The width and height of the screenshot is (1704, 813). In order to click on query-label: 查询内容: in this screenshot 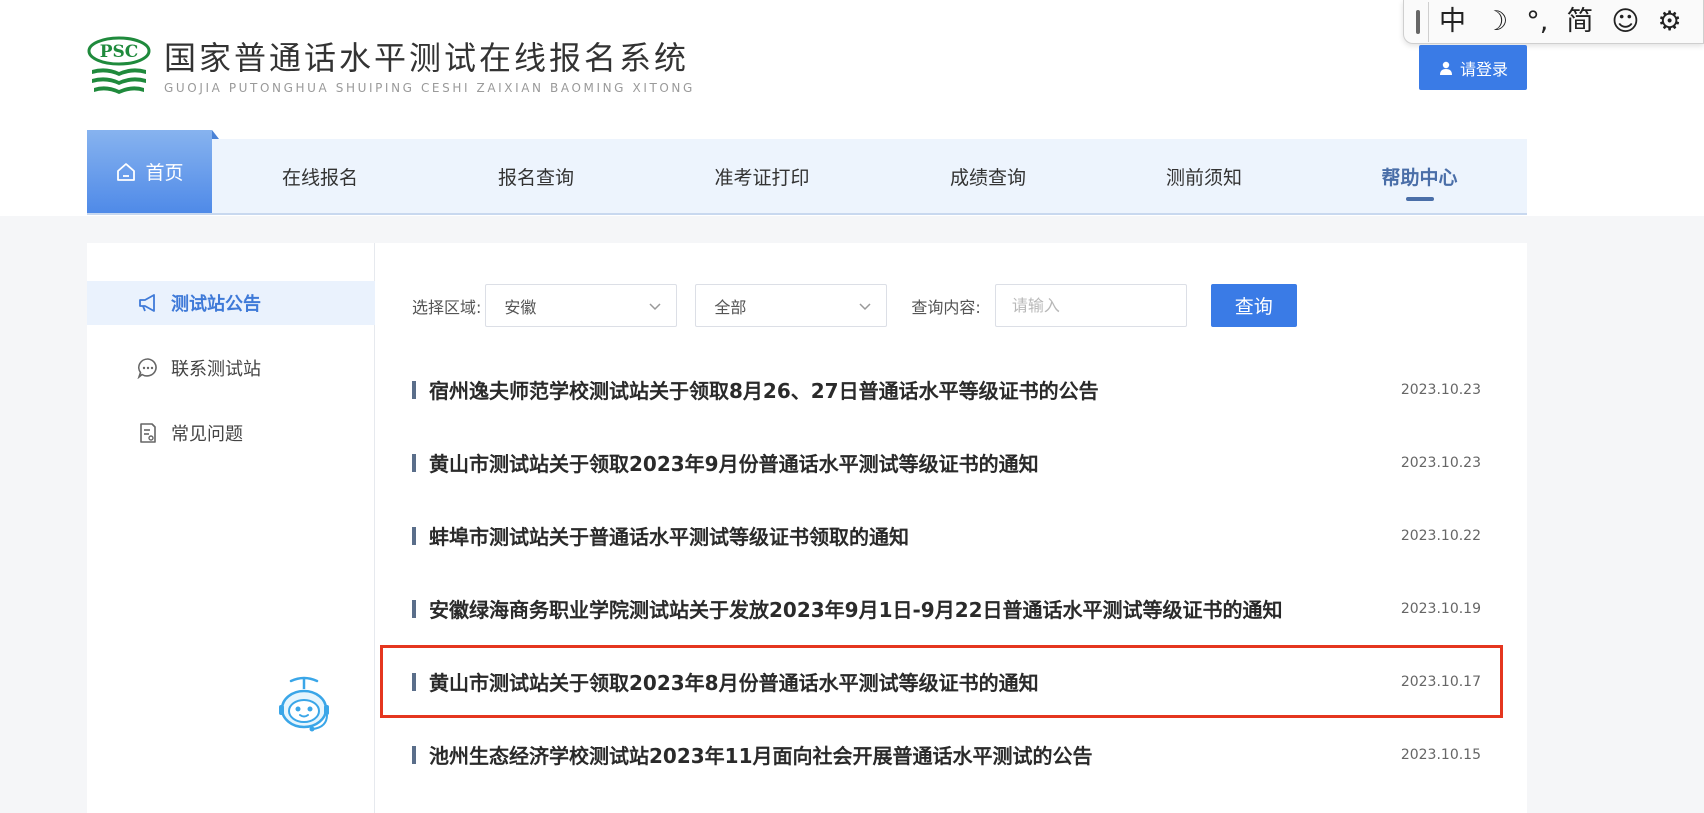, I will do `click(946, 307)`.